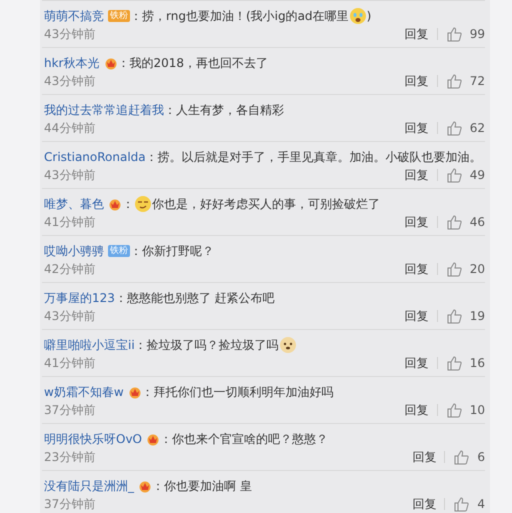  I want to click on like-button: 72, so click(465, 81).